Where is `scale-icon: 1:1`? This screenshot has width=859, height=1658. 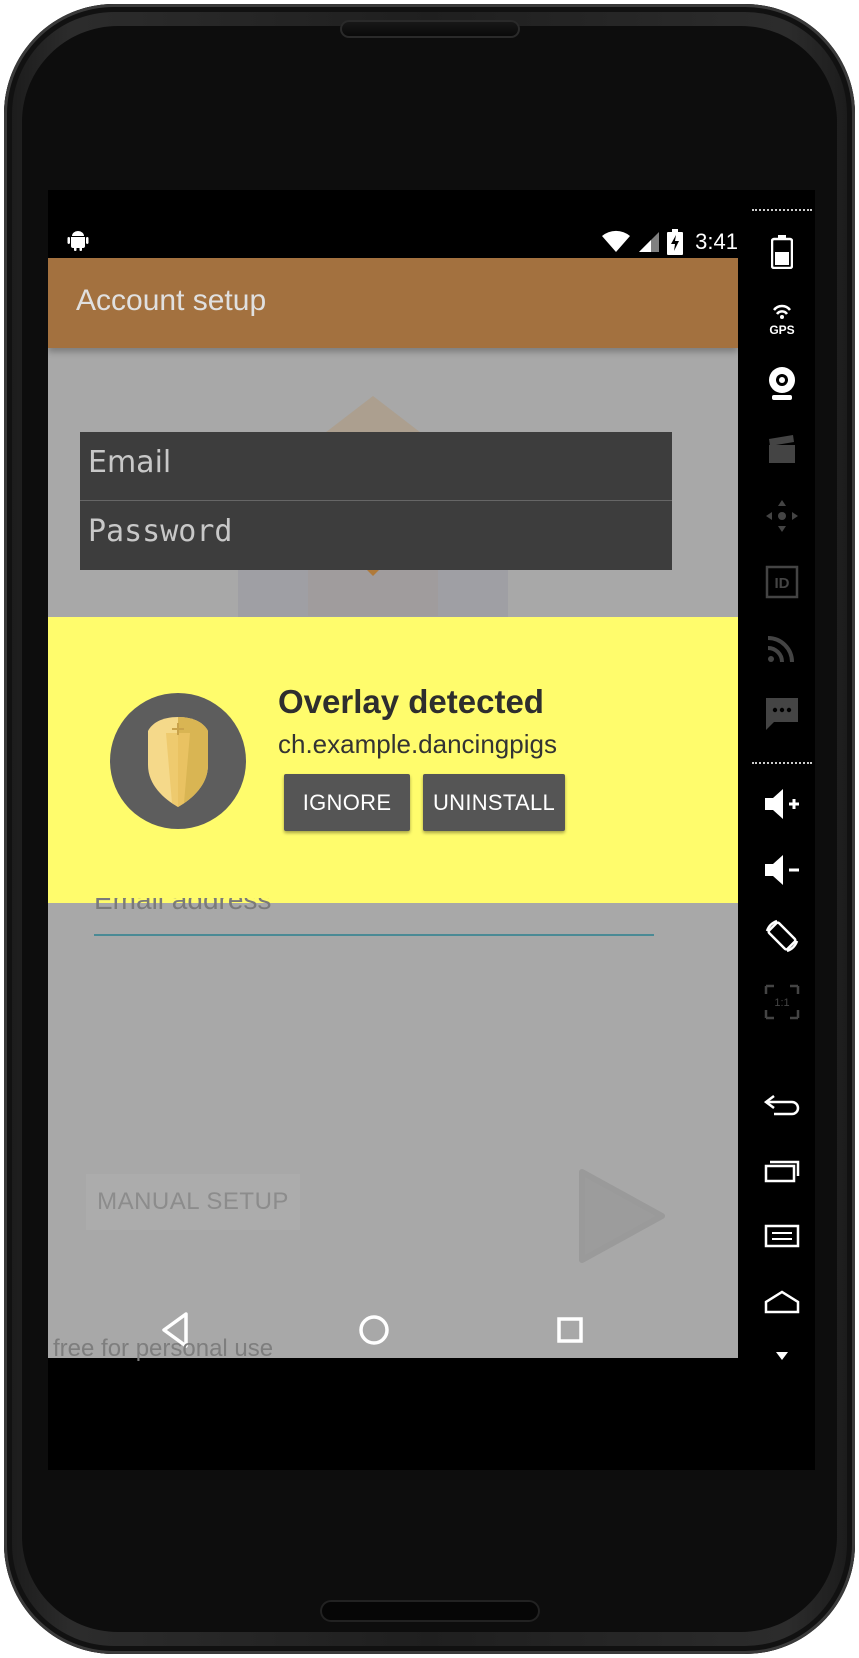 scale-icon: 1:1 is located at coordinates (782, 1002).